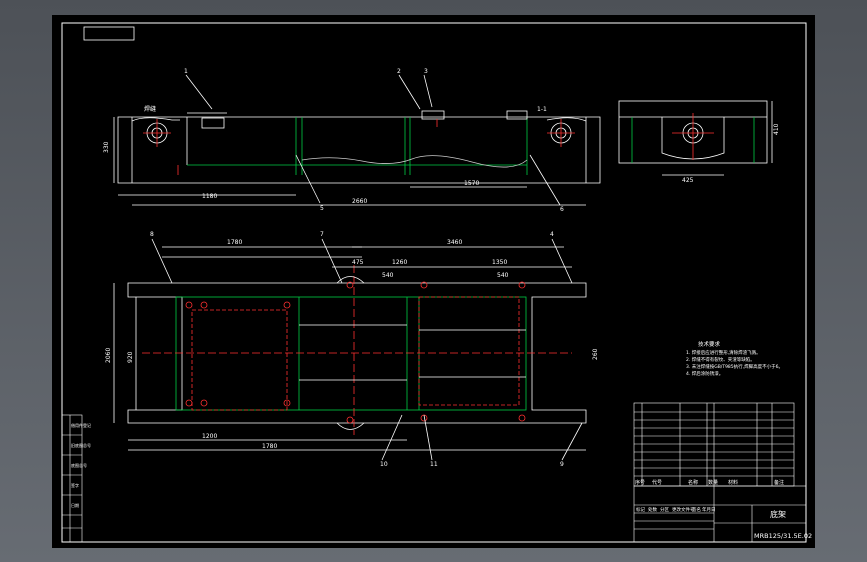 This screenshot has width=867, height=562. Describe the element at coordinates (640, 482) in the screenshot. I see `header-index: 序号` at that location.